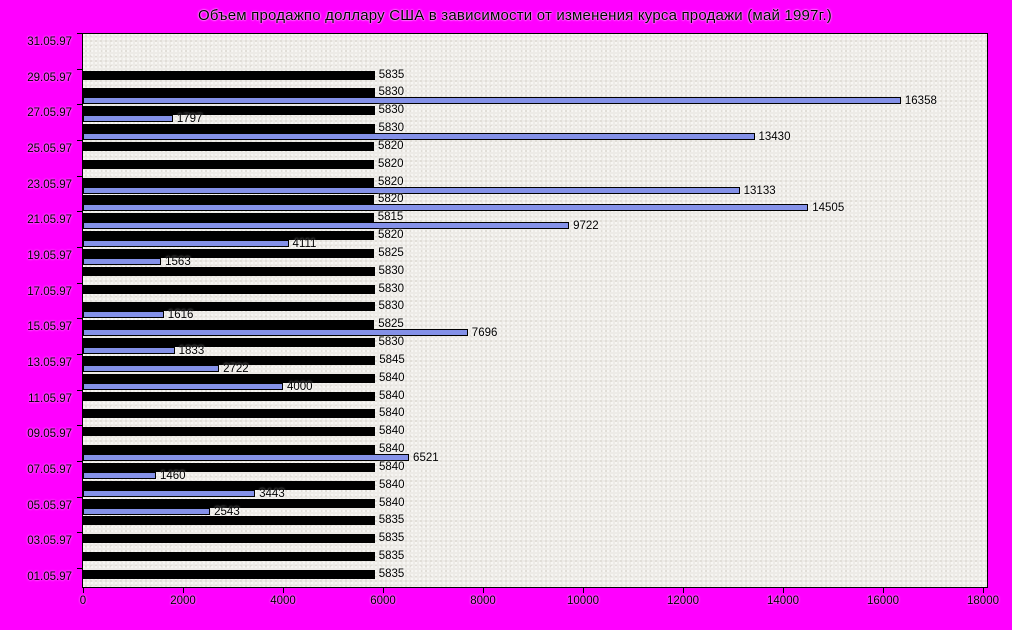 The width and height of the screenshot is (1012, 630). I want to click on date-axis-label: 19.05.97, so click(49, 255).